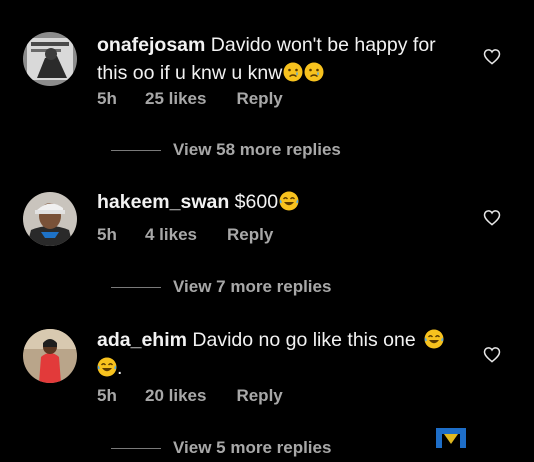 The width and height of the screenshot is (534, 462). Describe the element at coordinates (257, 150) in the screenshot. I see `view-replies-link: View 58 more replies` at that location.